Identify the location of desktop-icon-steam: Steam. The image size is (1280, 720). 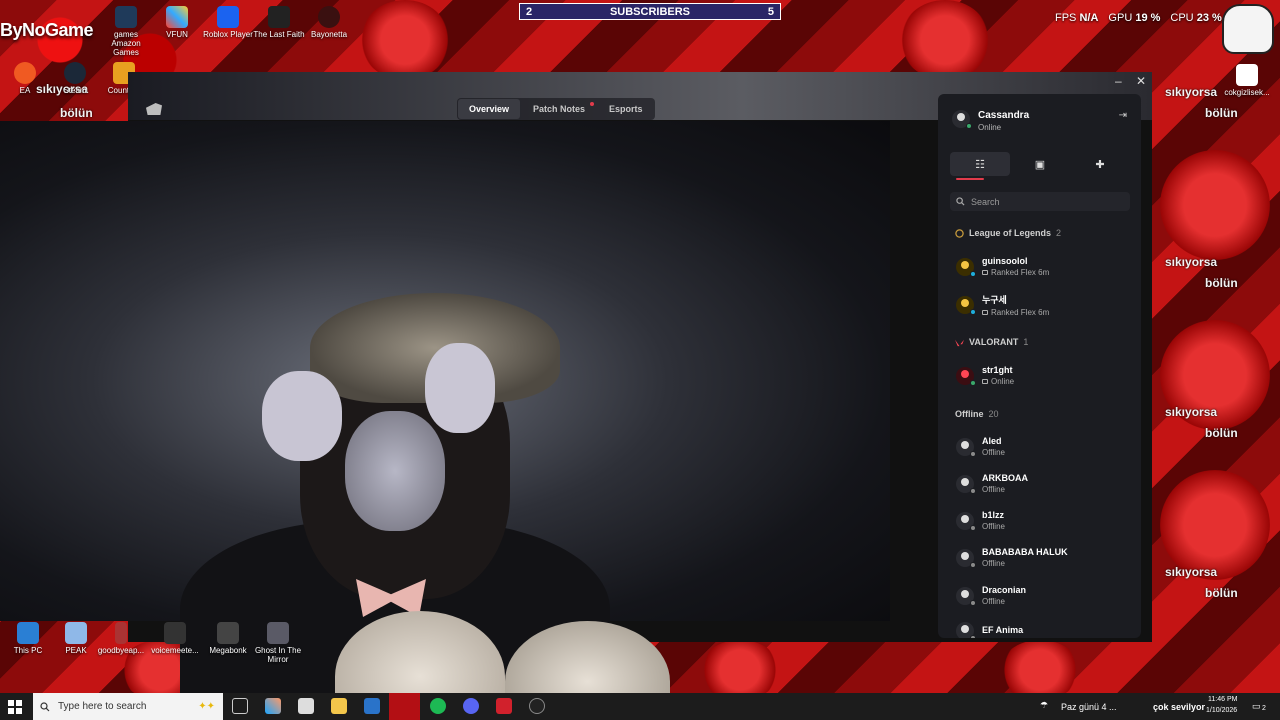
(75, 78).